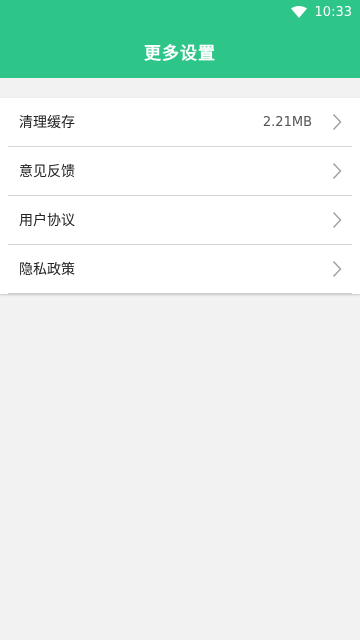  I want to click on wifi-icon, so click(298, 12).